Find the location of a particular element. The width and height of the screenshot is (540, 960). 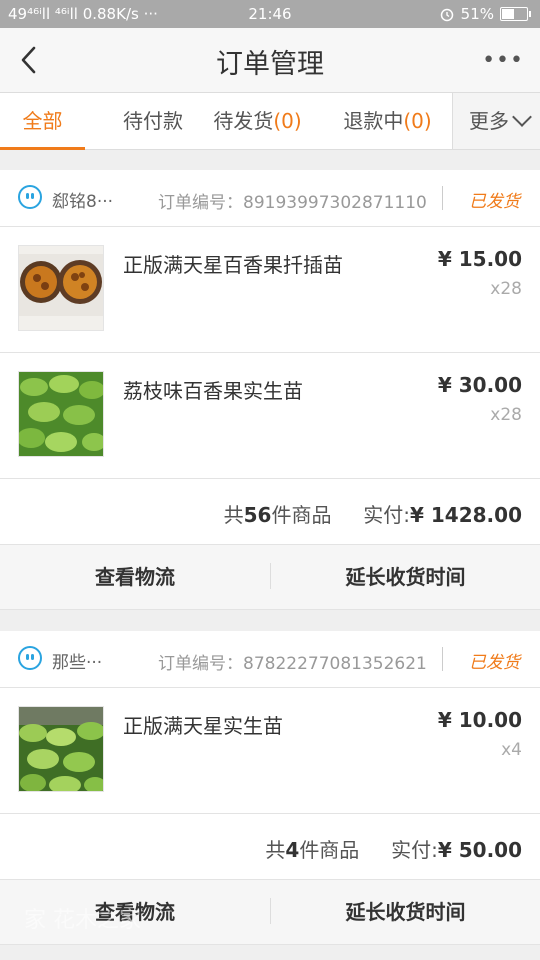

product-price: ¥ 10.00 is located at coordinates (479, 720).